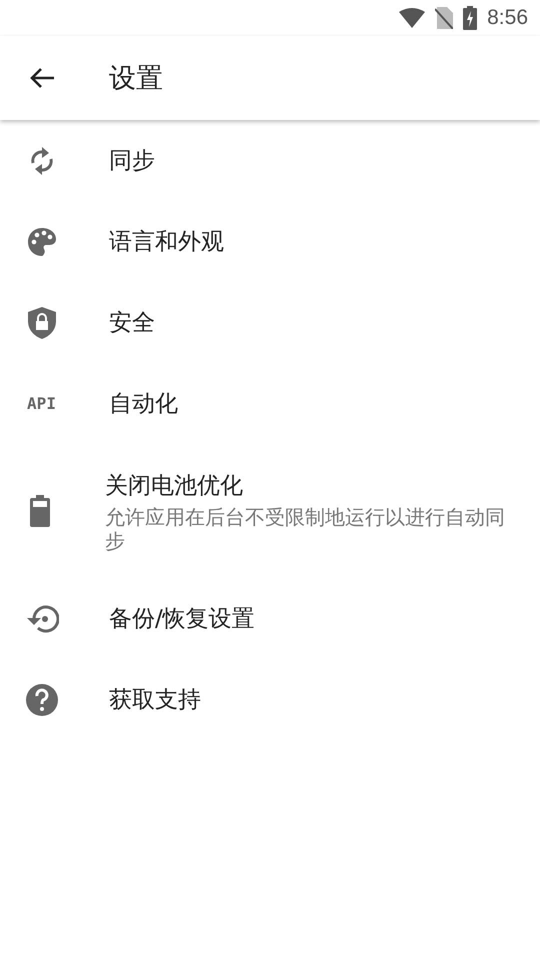  I want to click on settings-item: 同步, so click(270, 160).